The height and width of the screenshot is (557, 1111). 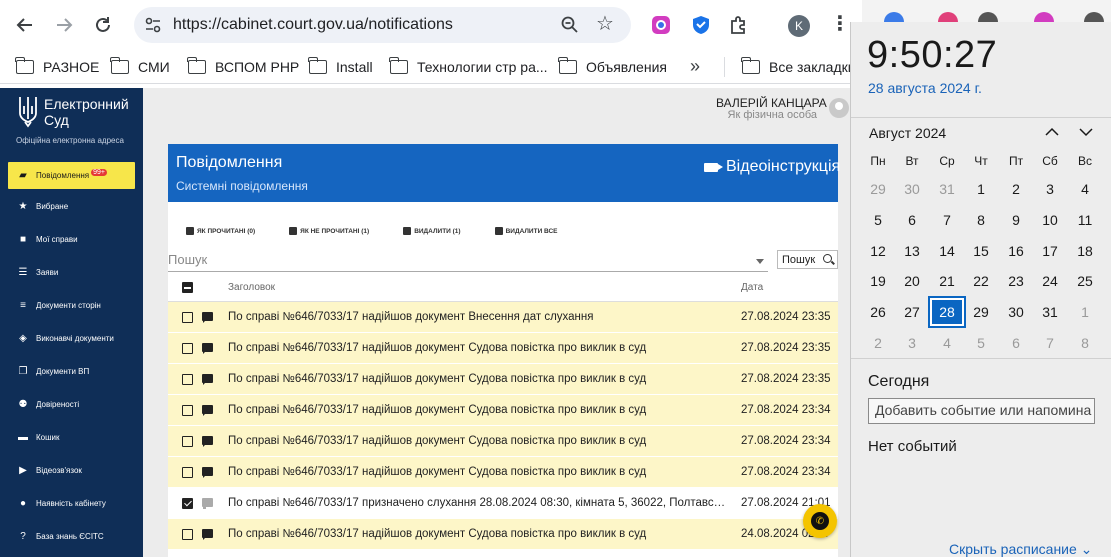 I want to click on sidebar-item-favorites: ★ Вибране, so click(x=71, y=206).